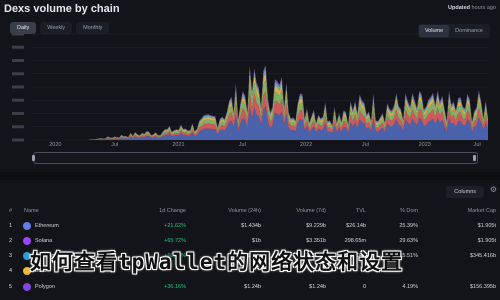  I want to click on row-dominance: 29.63%, so click(408, 241).